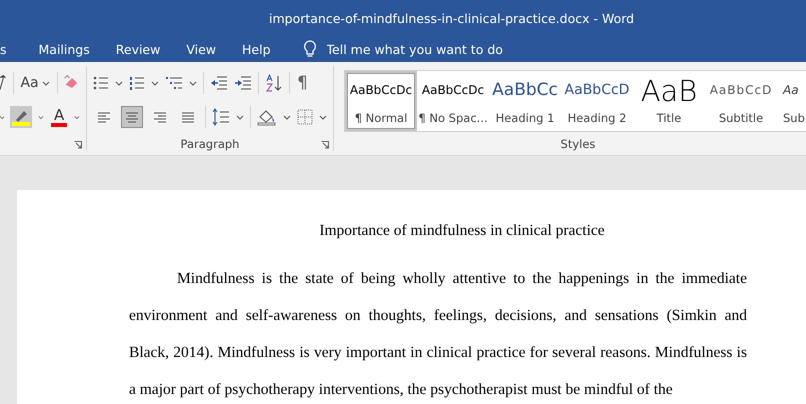 This screenshot has height=404, width=806. I want to click on style-item: AaBbCcD Subtitle, so click(741, 101).